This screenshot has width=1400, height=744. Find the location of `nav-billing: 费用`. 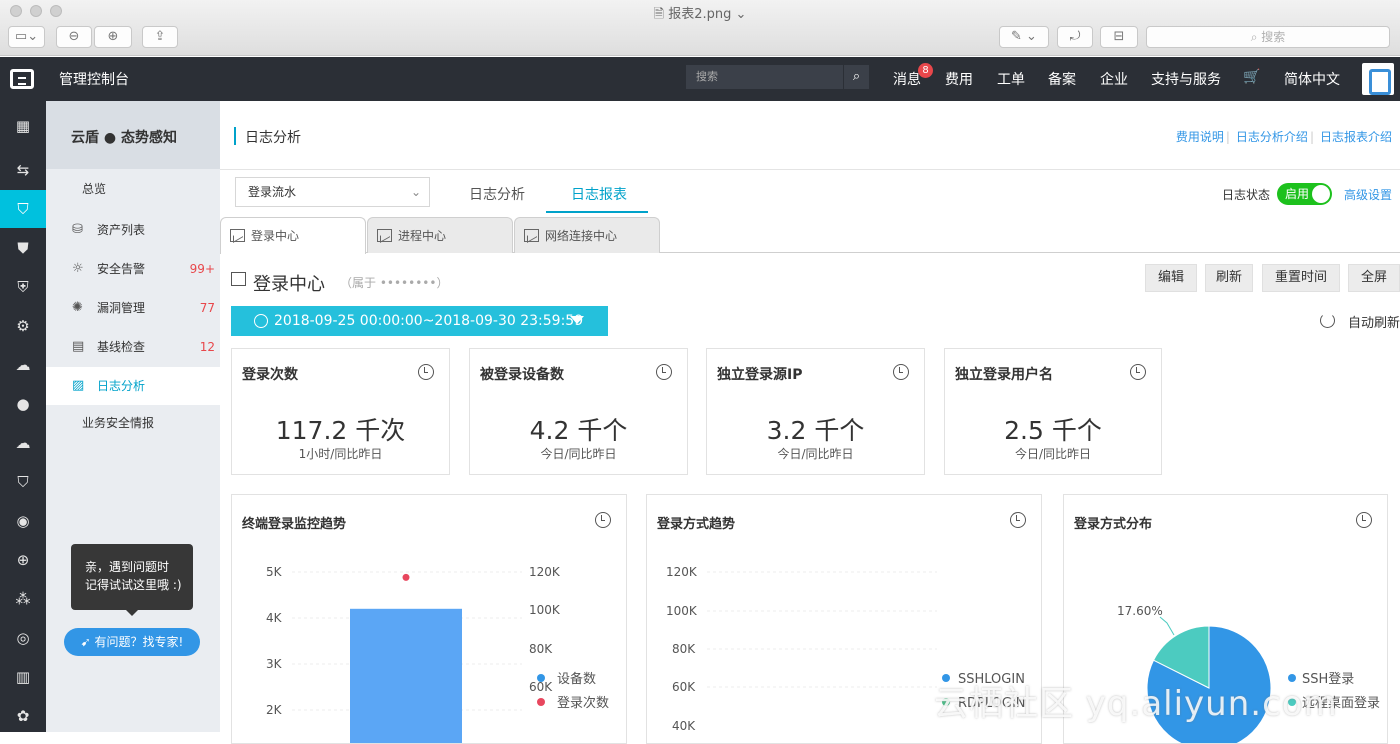

nav-billing: 费用 is located at coordinates (959, 79).